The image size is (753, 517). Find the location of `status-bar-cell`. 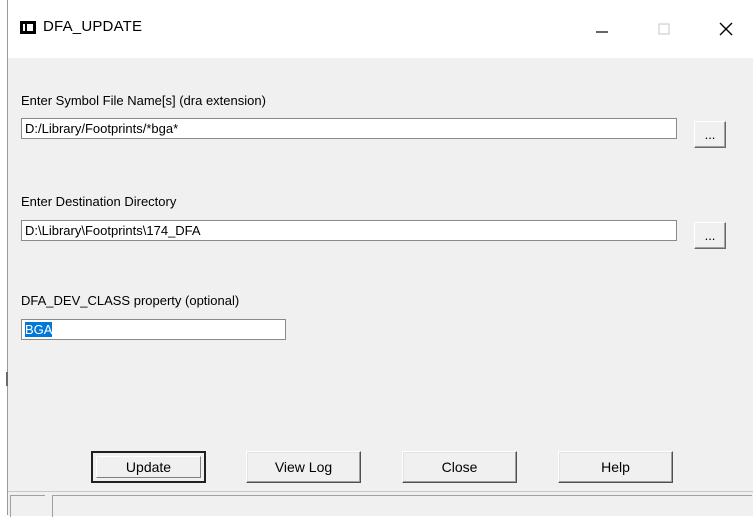

status-bar-cell is located at coordinates (27, 506).